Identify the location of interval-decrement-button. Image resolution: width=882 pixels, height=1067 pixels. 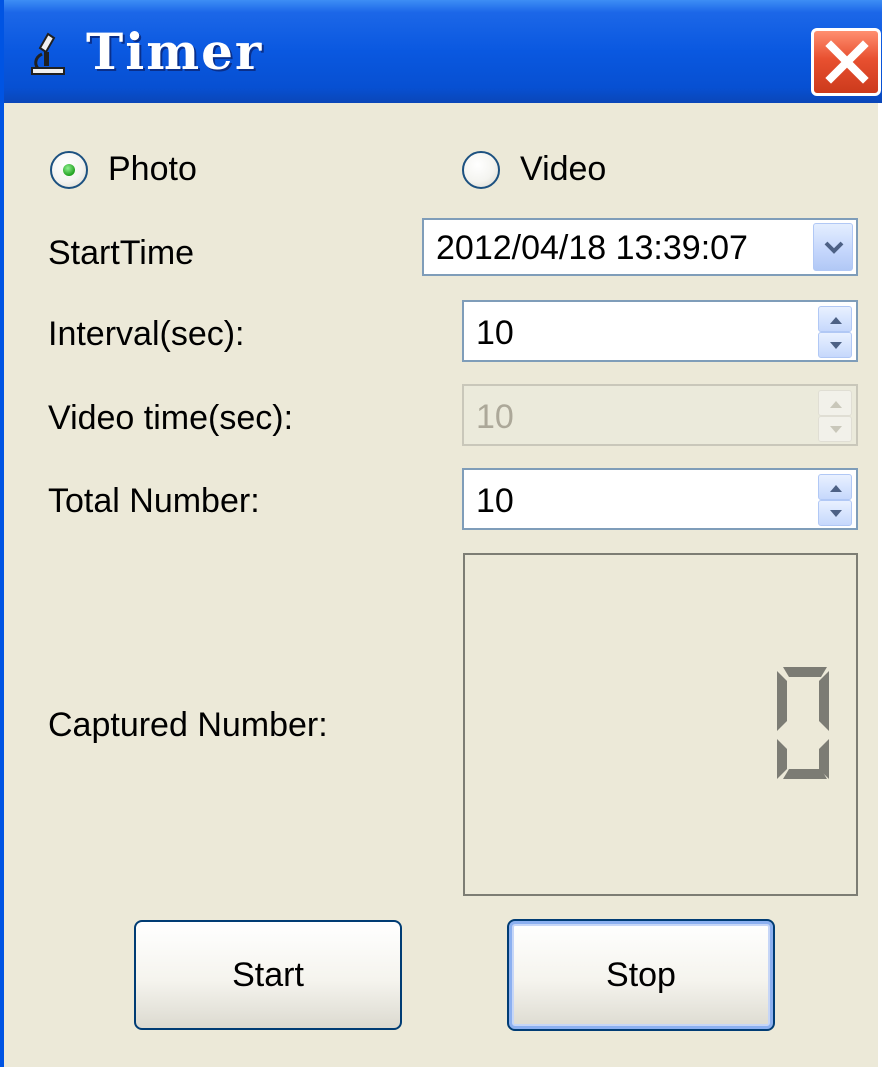
(835, 345).